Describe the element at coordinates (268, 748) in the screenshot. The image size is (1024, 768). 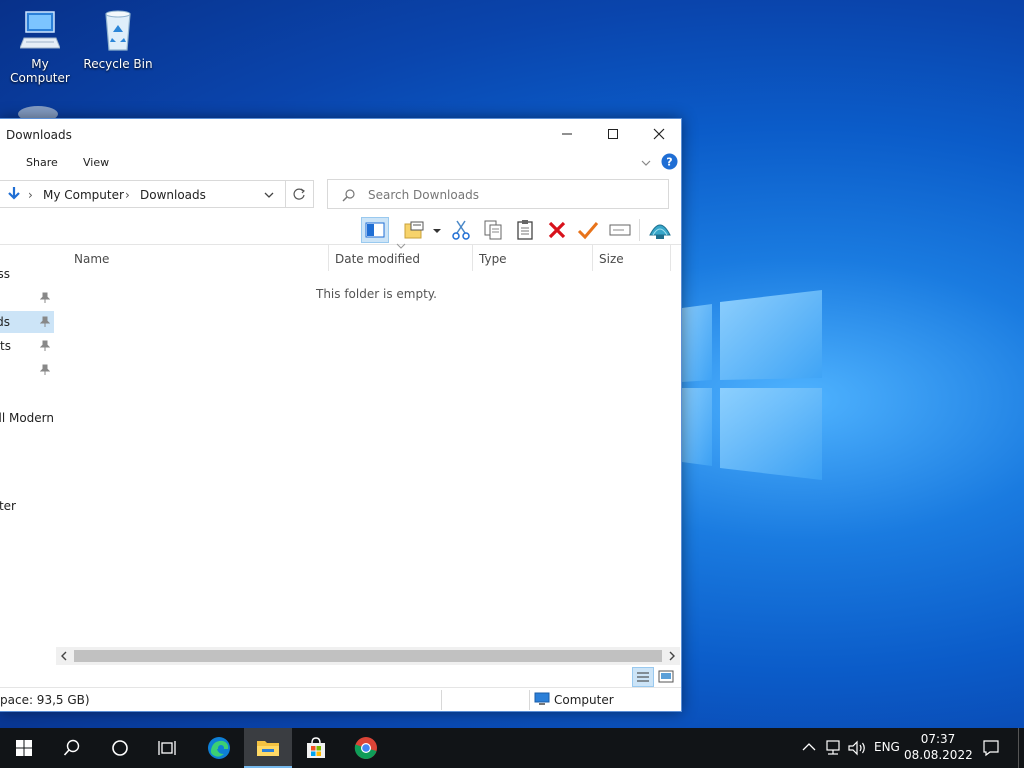
I see `file-explorer-button` at that location.